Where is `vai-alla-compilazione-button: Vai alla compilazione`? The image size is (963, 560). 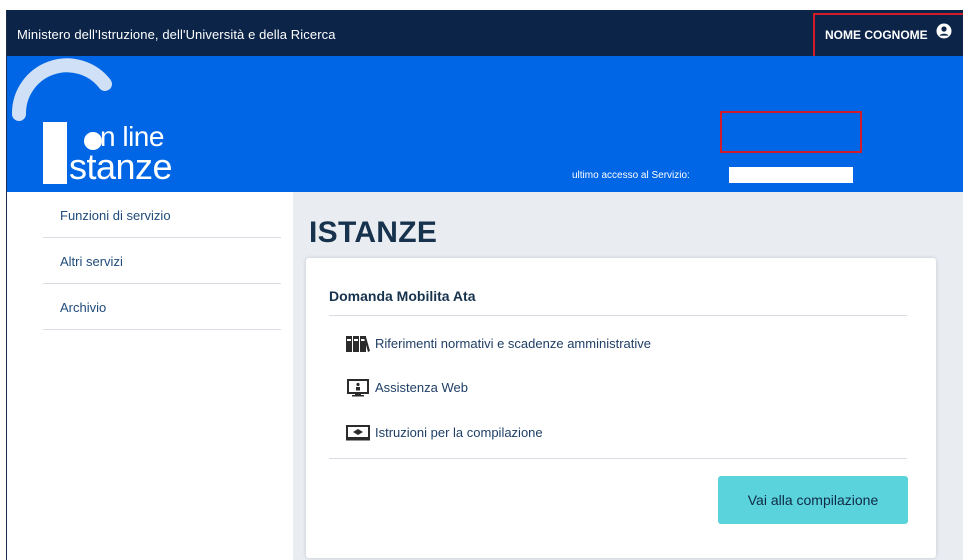 vai-alla-compilazione-button: Vai alla compilazione is located at coordinates (813, 500).